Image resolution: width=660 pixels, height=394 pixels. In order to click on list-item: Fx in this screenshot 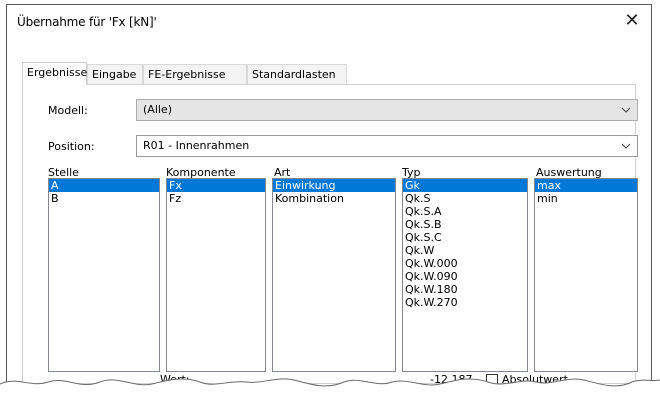, I will do `click(216, 185)`.